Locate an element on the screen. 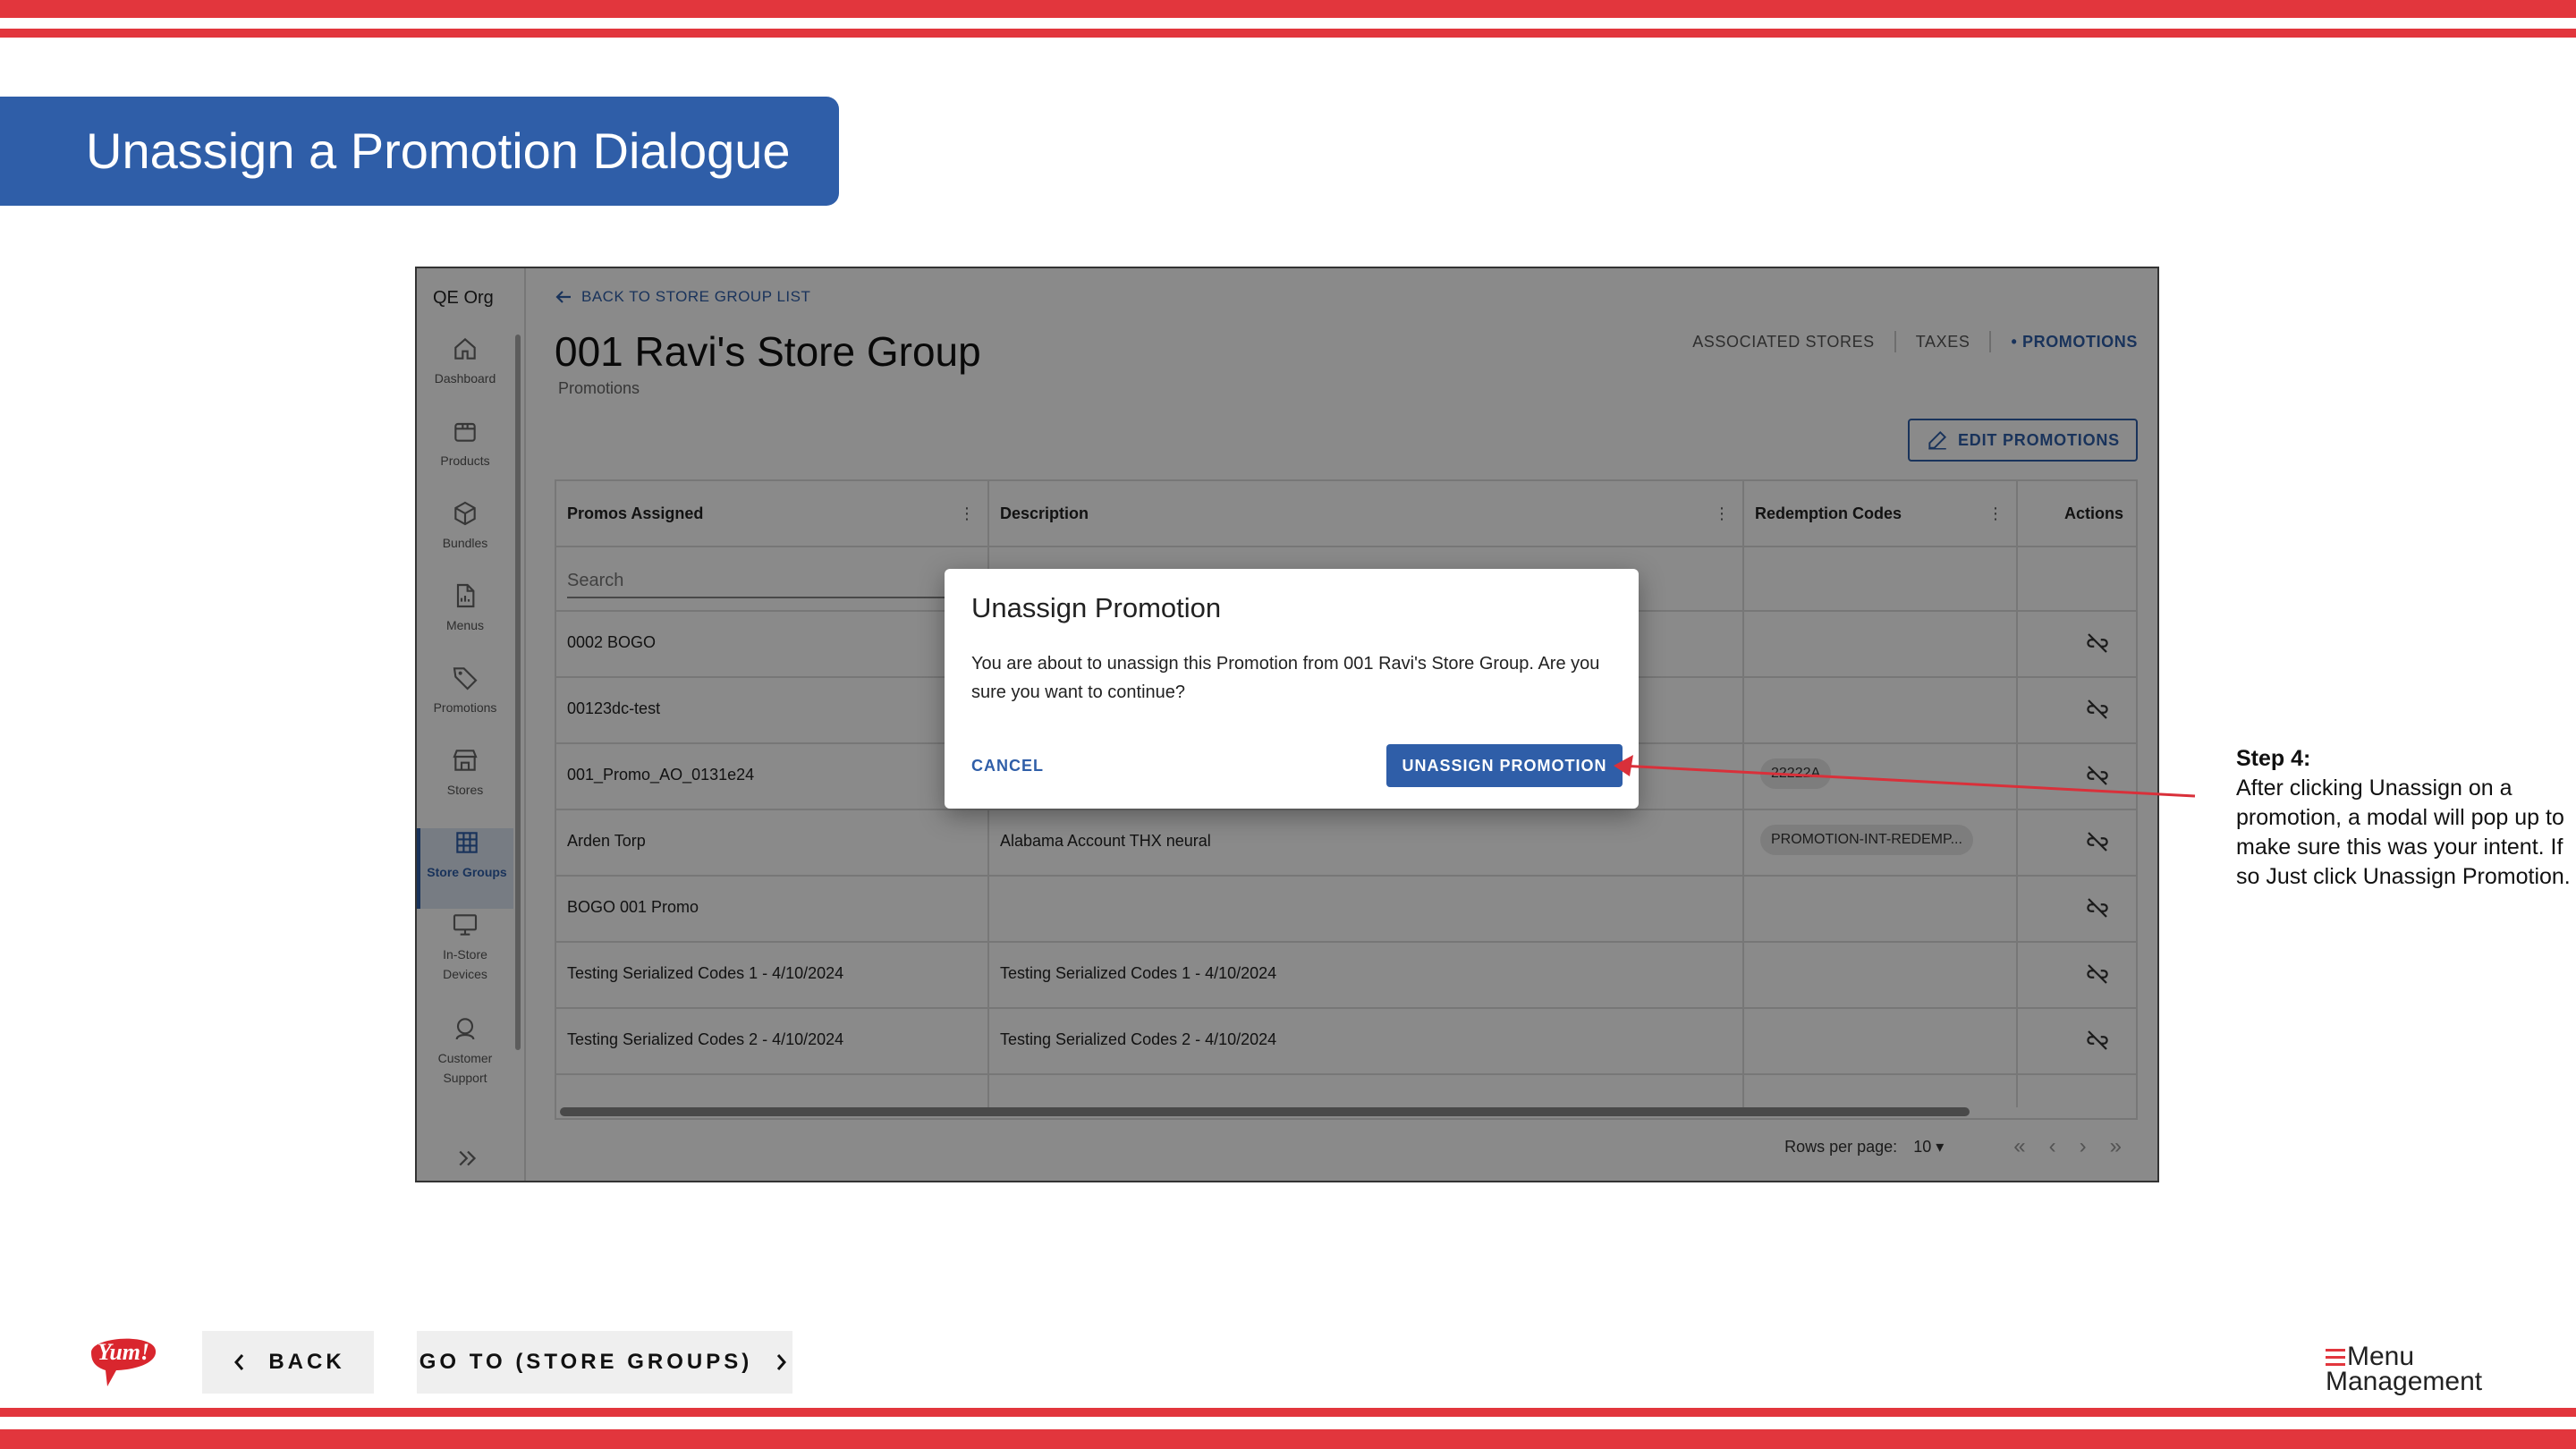 The height and width of the screenshot is (1449, 2576). unassign-promotion-button: UNASSIGN PROMOTION is located at coordinates (1504, 765).